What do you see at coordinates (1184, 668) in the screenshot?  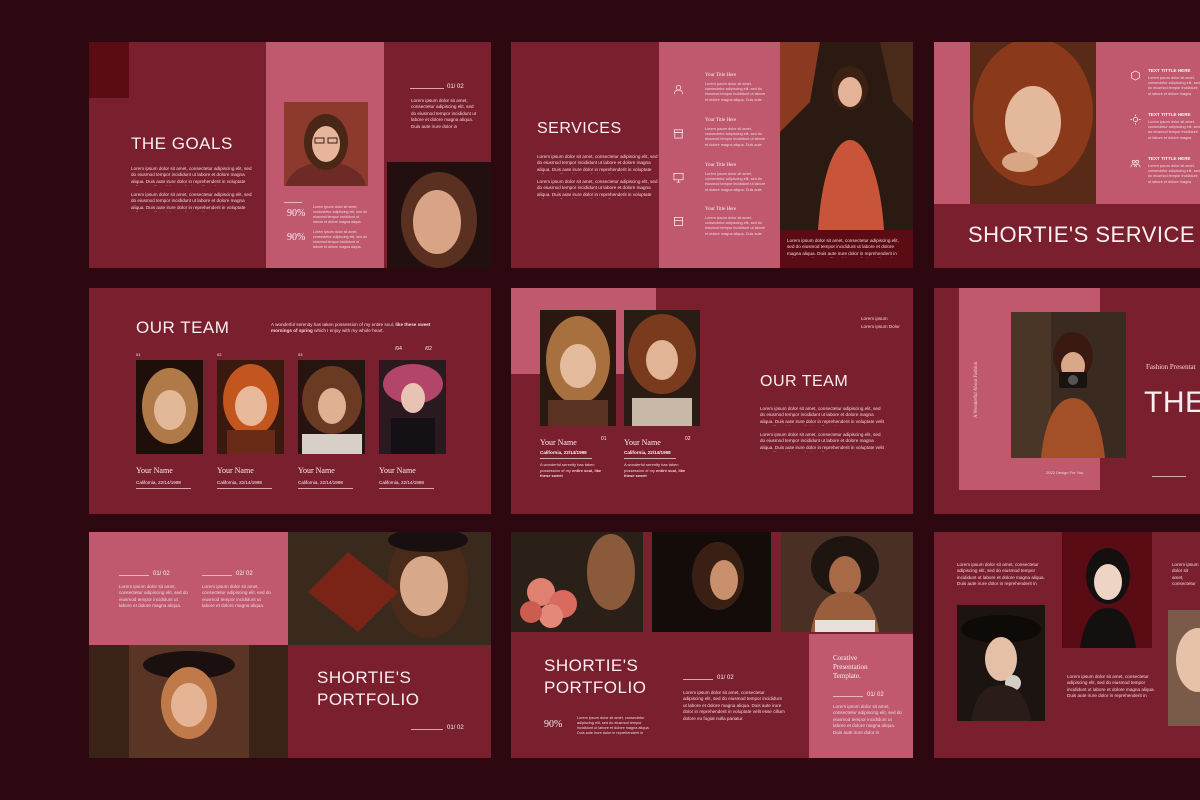 I see `woman-portrait-edge-photo` at bounding box center [1184, 668].